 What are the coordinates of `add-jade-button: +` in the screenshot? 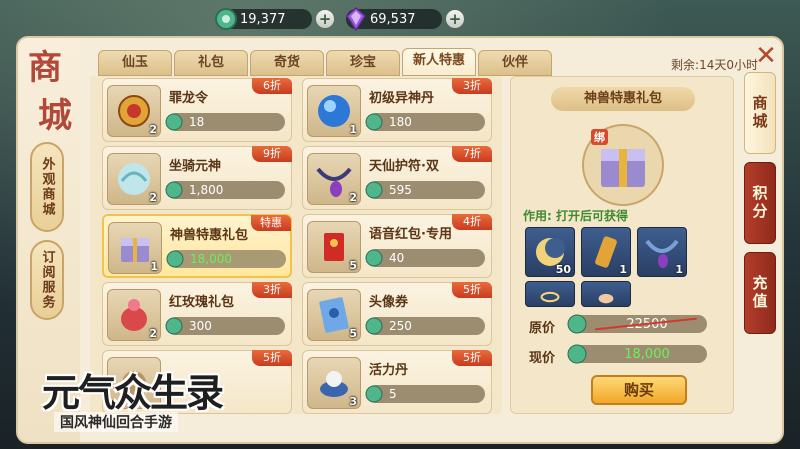 It's located at (325, 19).